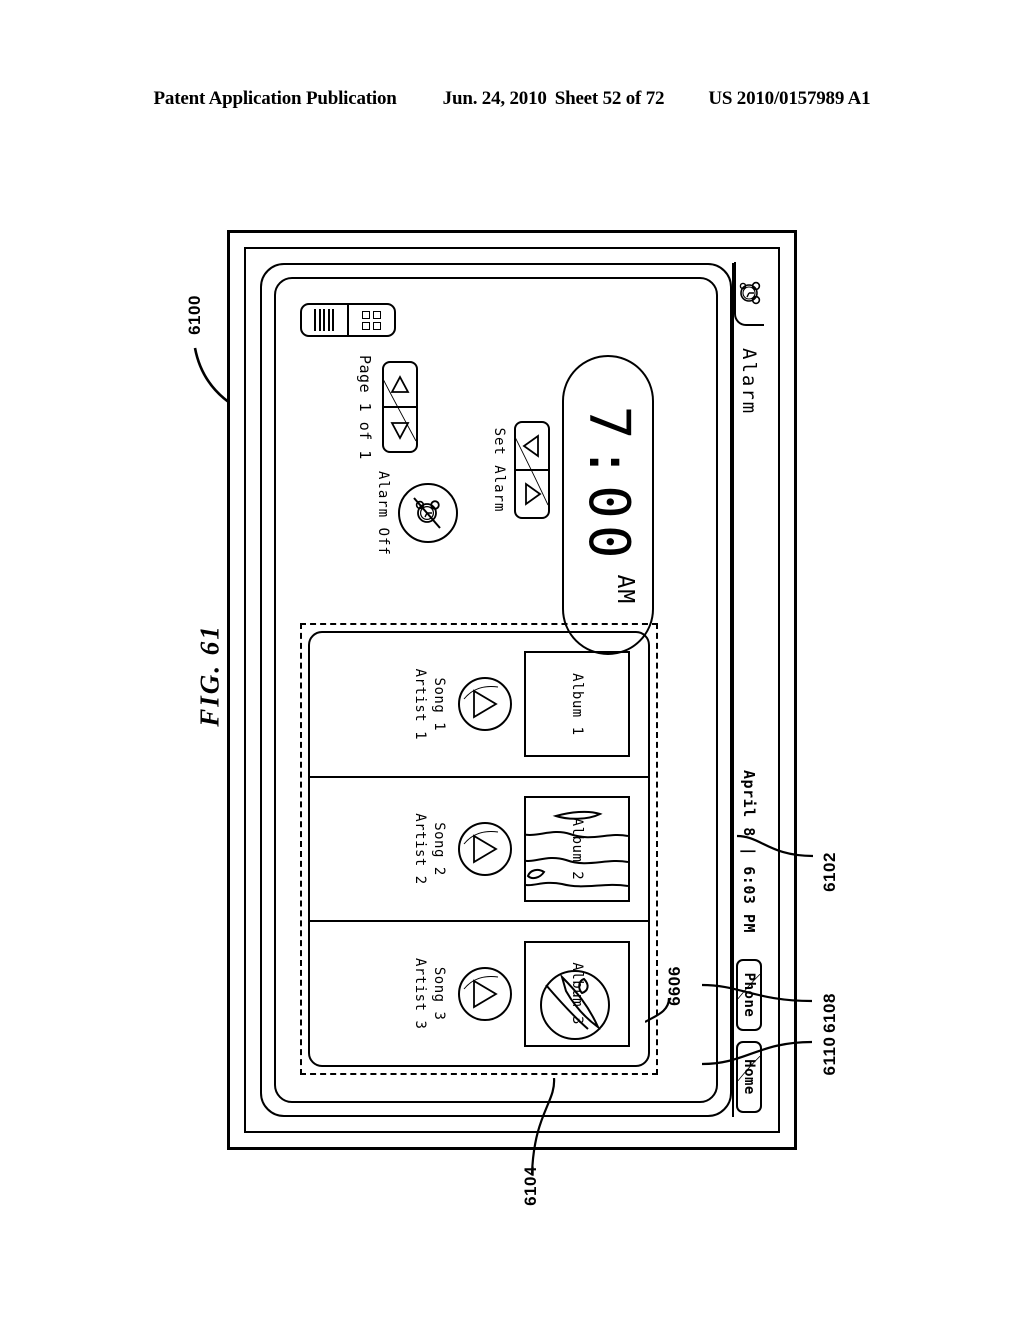  Describe the element at coordinates (383, 513) in the screenshot. I see `alarm-off-label: Alarm Off` at that location.